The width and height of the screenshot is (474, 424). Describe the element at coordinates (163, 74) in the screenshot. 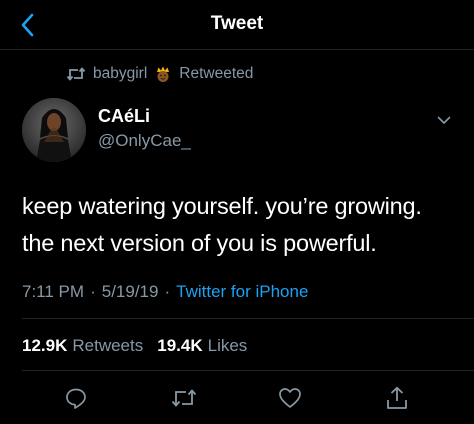

I see `crown-face-emoji` at that location.